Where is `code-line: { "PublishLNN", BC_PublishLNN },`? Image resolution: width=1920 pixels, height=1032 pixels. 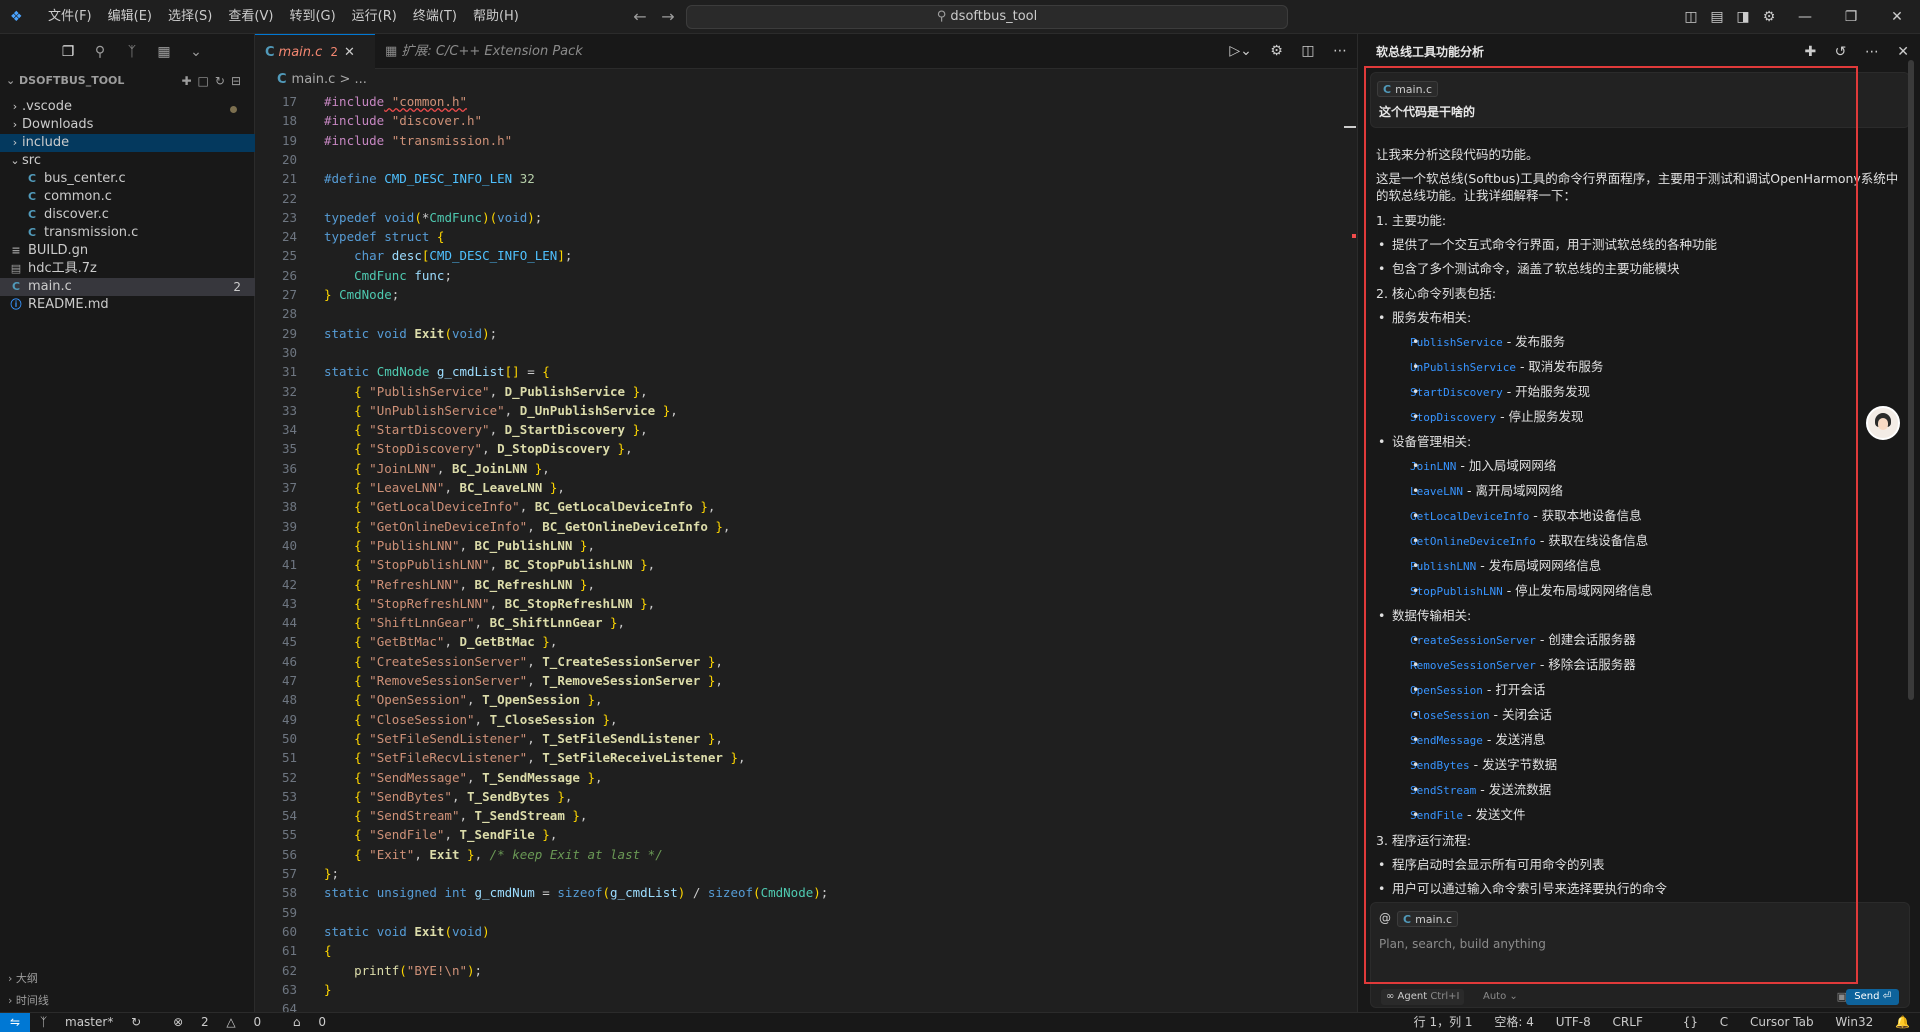
code-line: { "PublishLNN", BC_PublishLNN }, is located at coordinates (459, 545).